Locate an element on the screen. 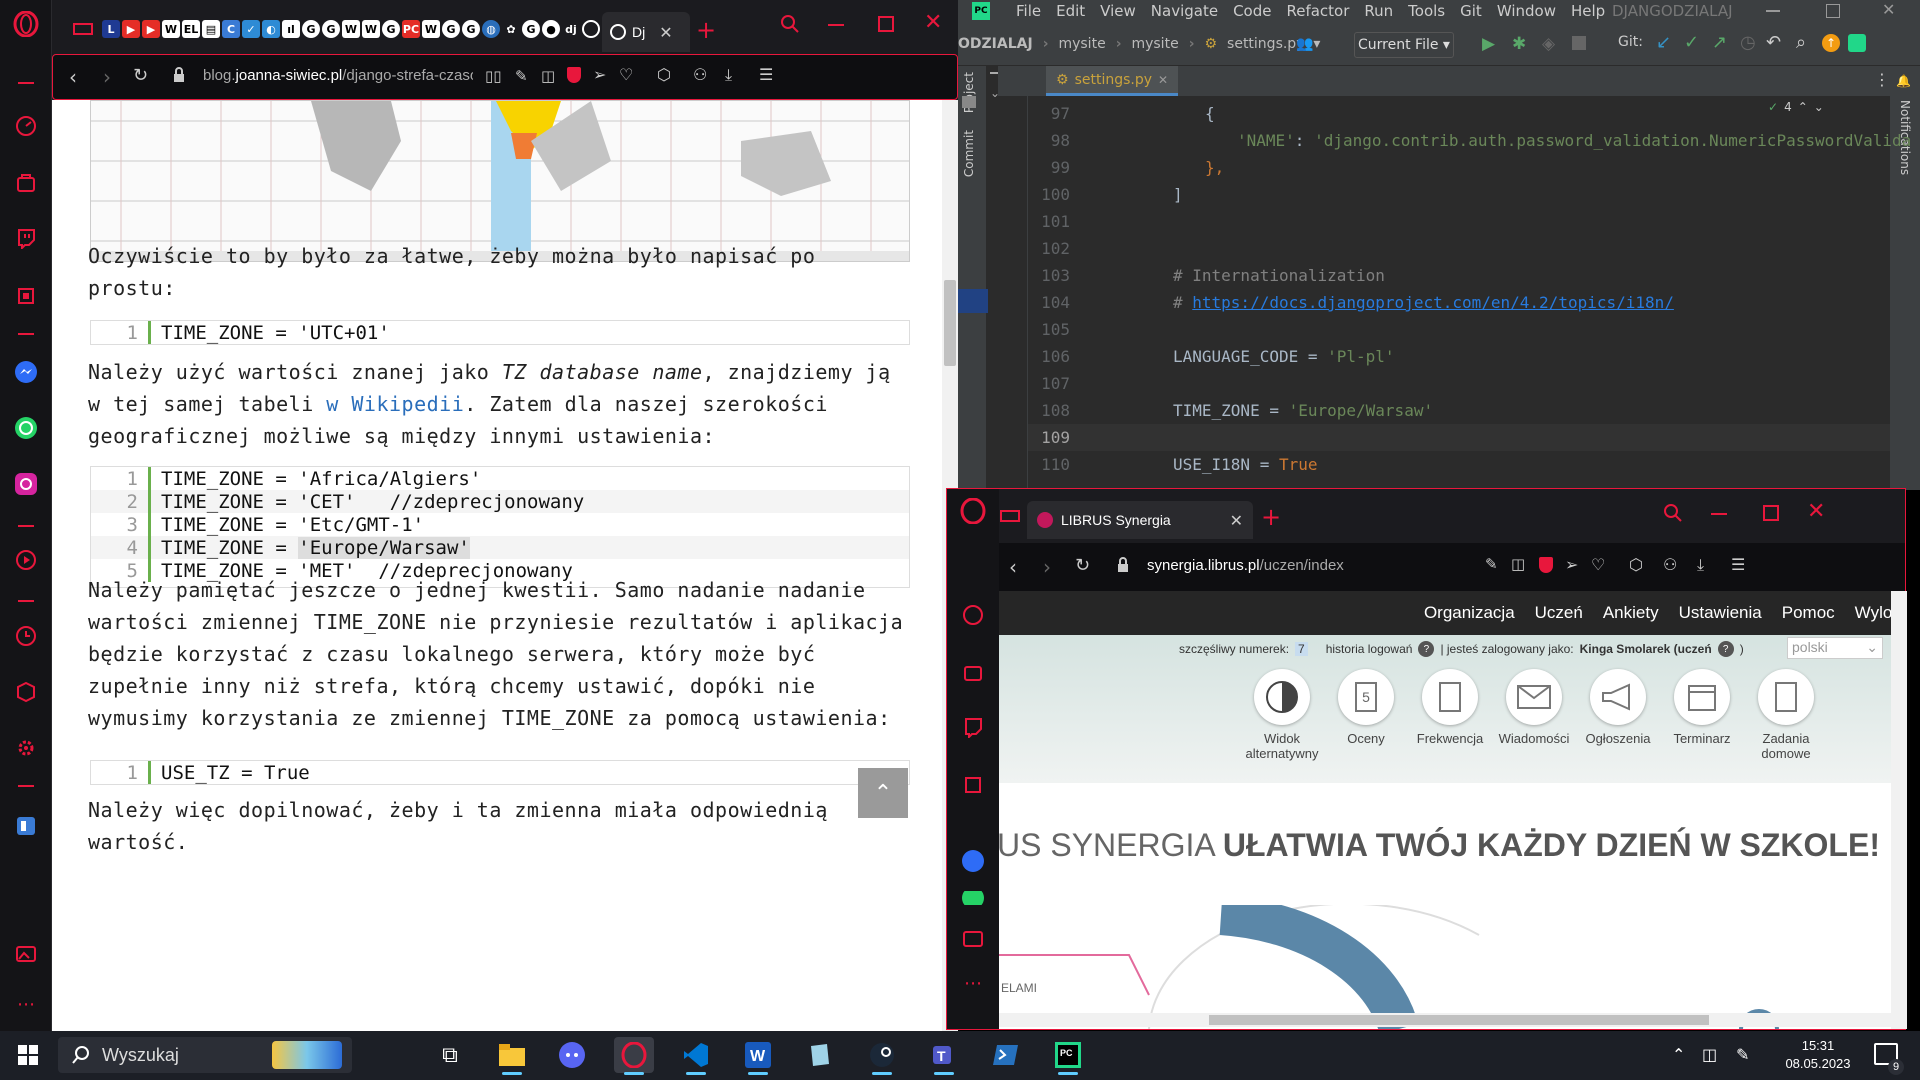  webcam-icon: ◫ is located at coordinates (1709, 1054).